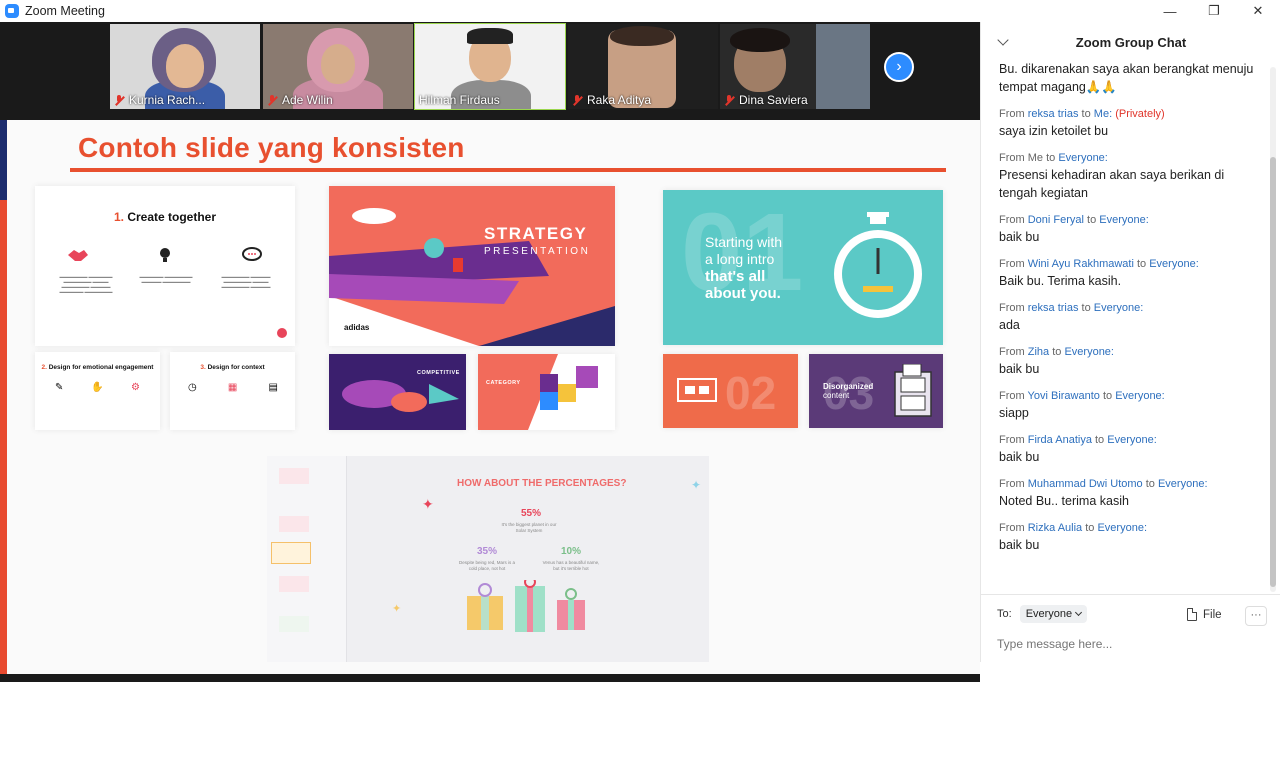 The image size is (1280, 773). Describe the element at coordinates (357, 327) in the screenshot. I see `adidas-logo: adidas` at that location.